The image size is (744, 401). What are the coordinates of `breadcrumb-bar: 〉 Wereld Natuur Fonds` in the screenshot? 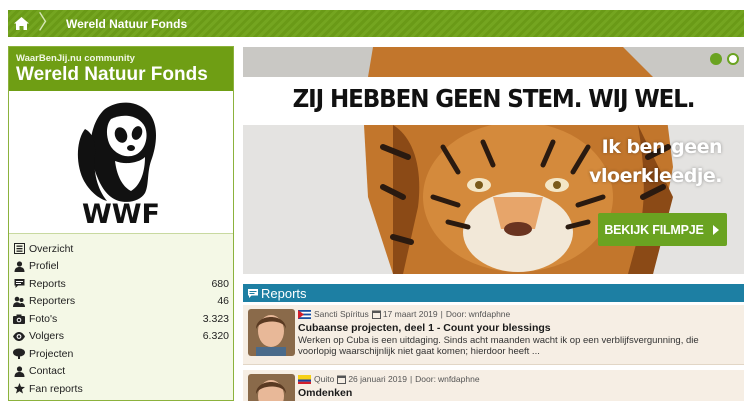 It's located at (376, 23).